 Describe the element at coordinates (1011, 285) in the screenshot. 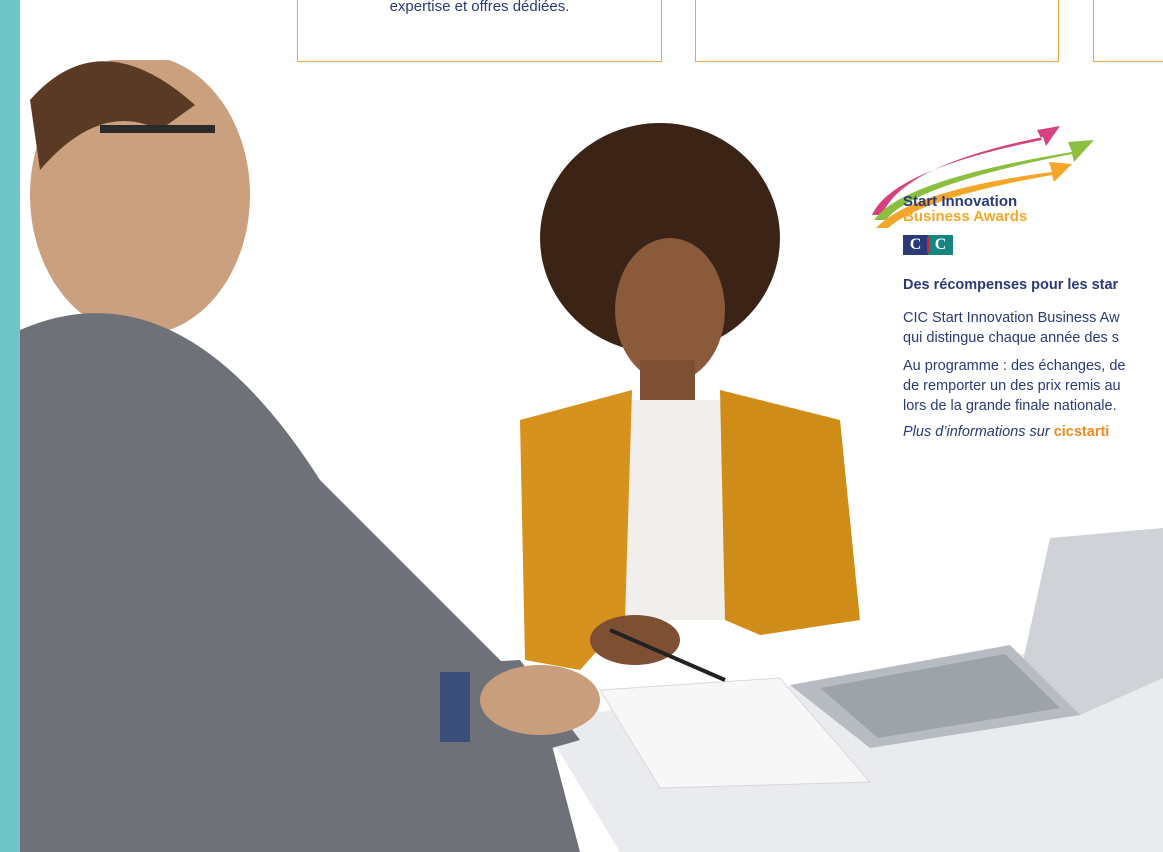

I see `awards-heading: Des récompenses pour les star` at that location.